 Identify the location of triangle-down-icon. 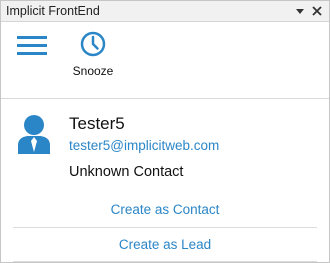
(300, 11).